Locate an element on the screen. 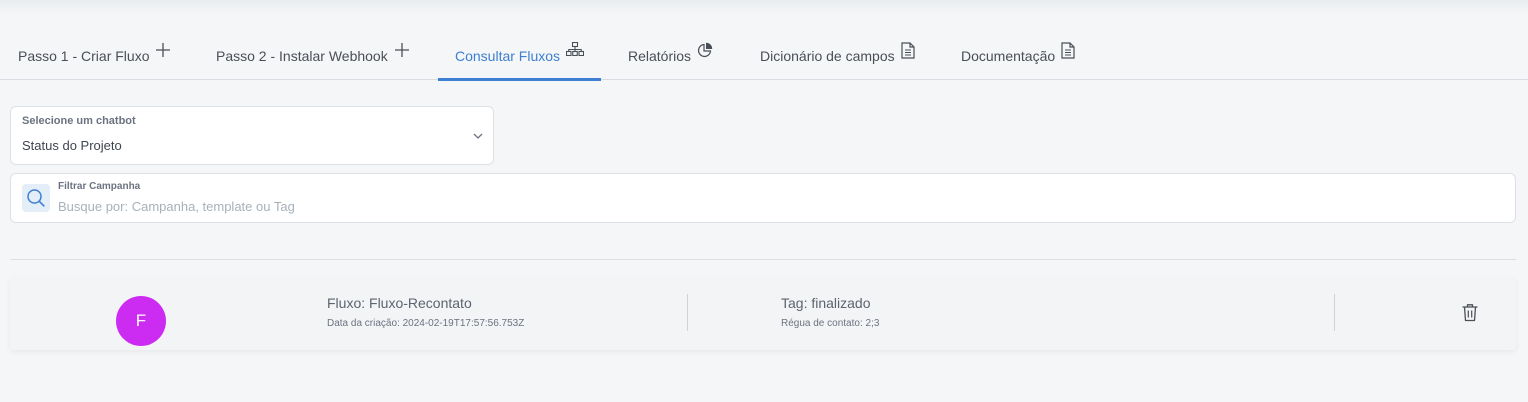 This screenshot has height=402, width=1528. chatbot-select: Selecione um chatbot Status do Projeto is located at coordinates (252, 135).